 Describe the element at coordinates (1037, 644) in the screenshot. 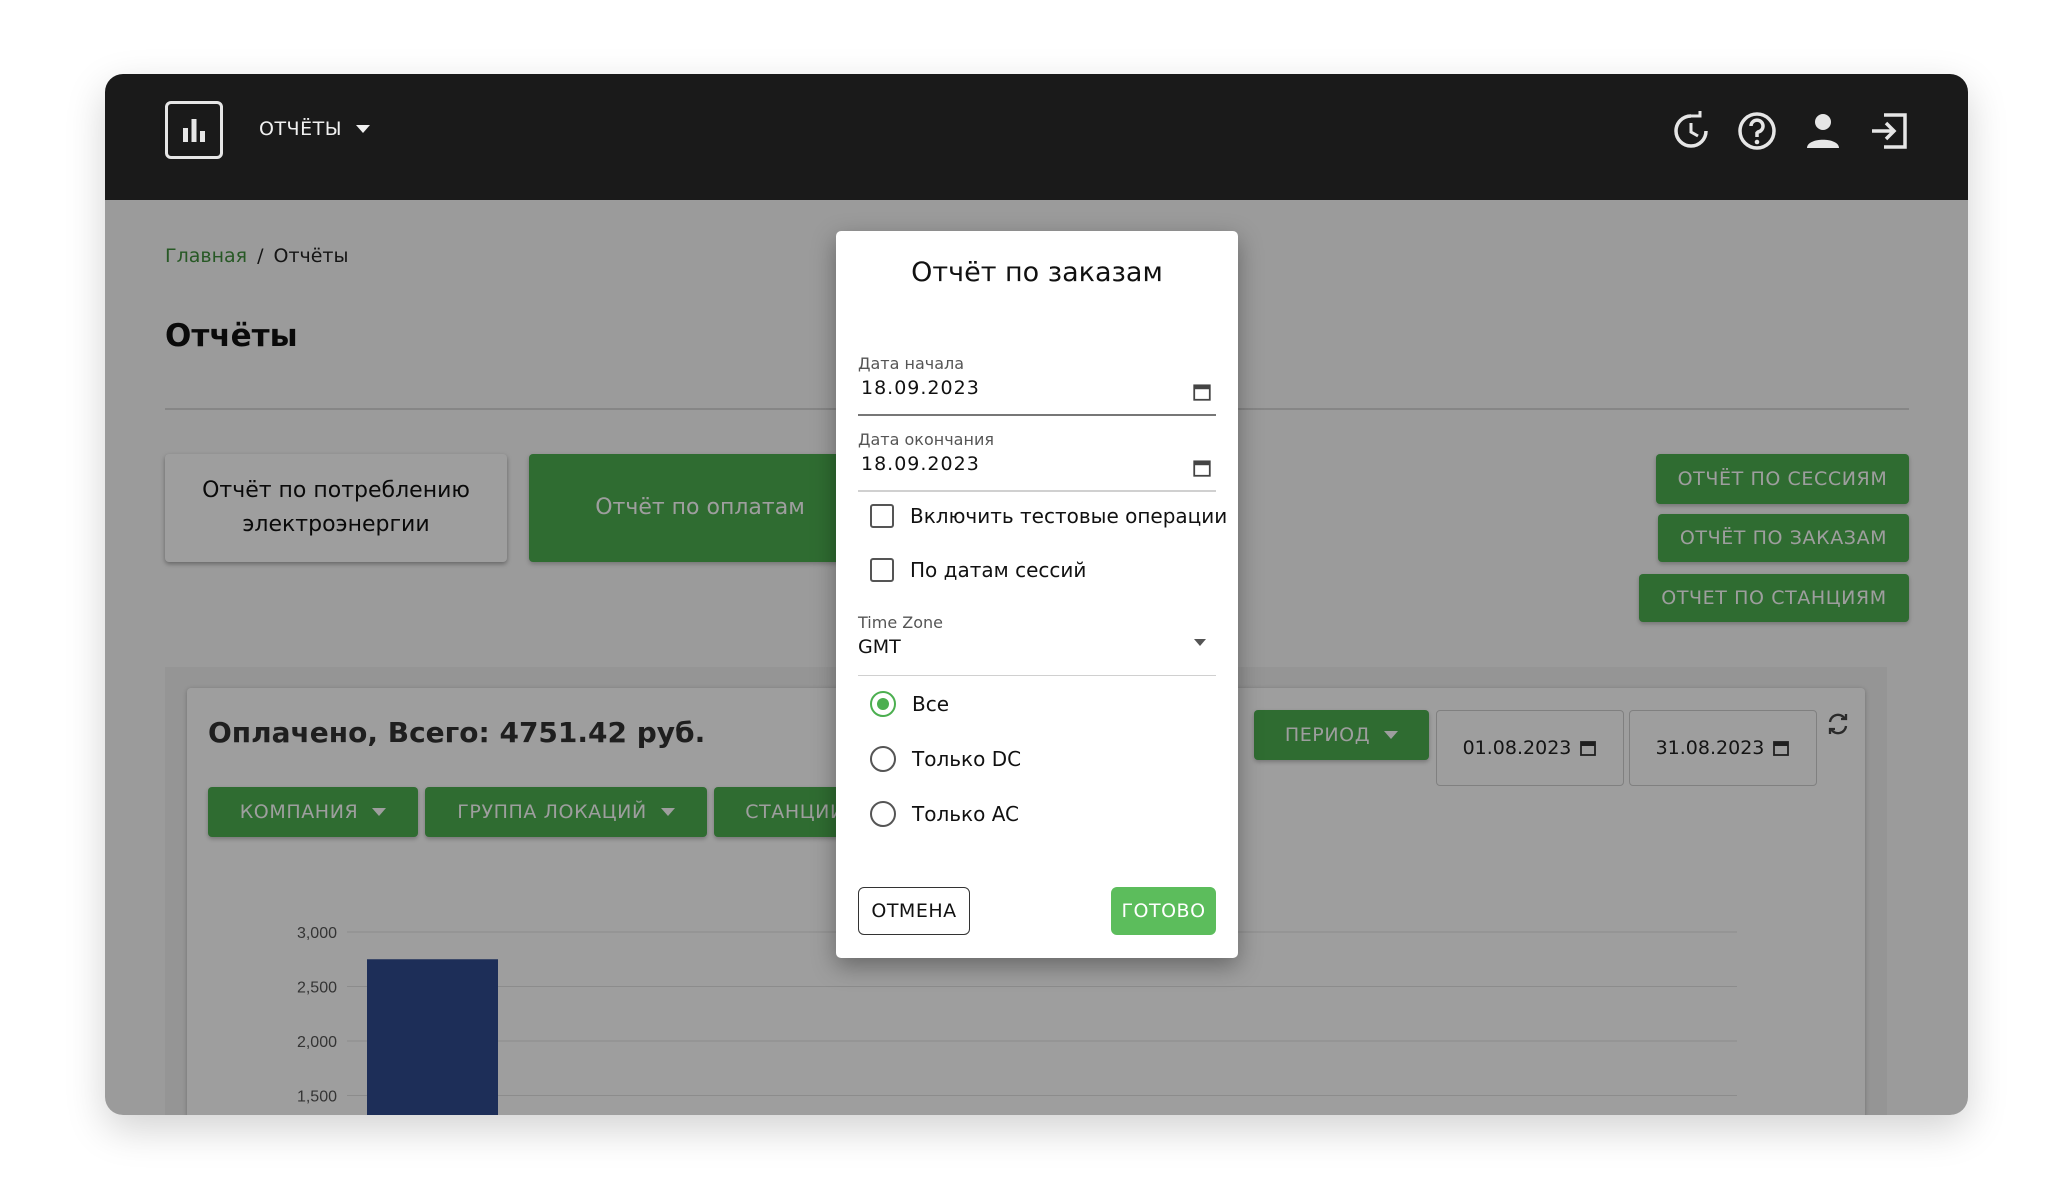

I see `timezone-select: Time Zone GMT` at that location.